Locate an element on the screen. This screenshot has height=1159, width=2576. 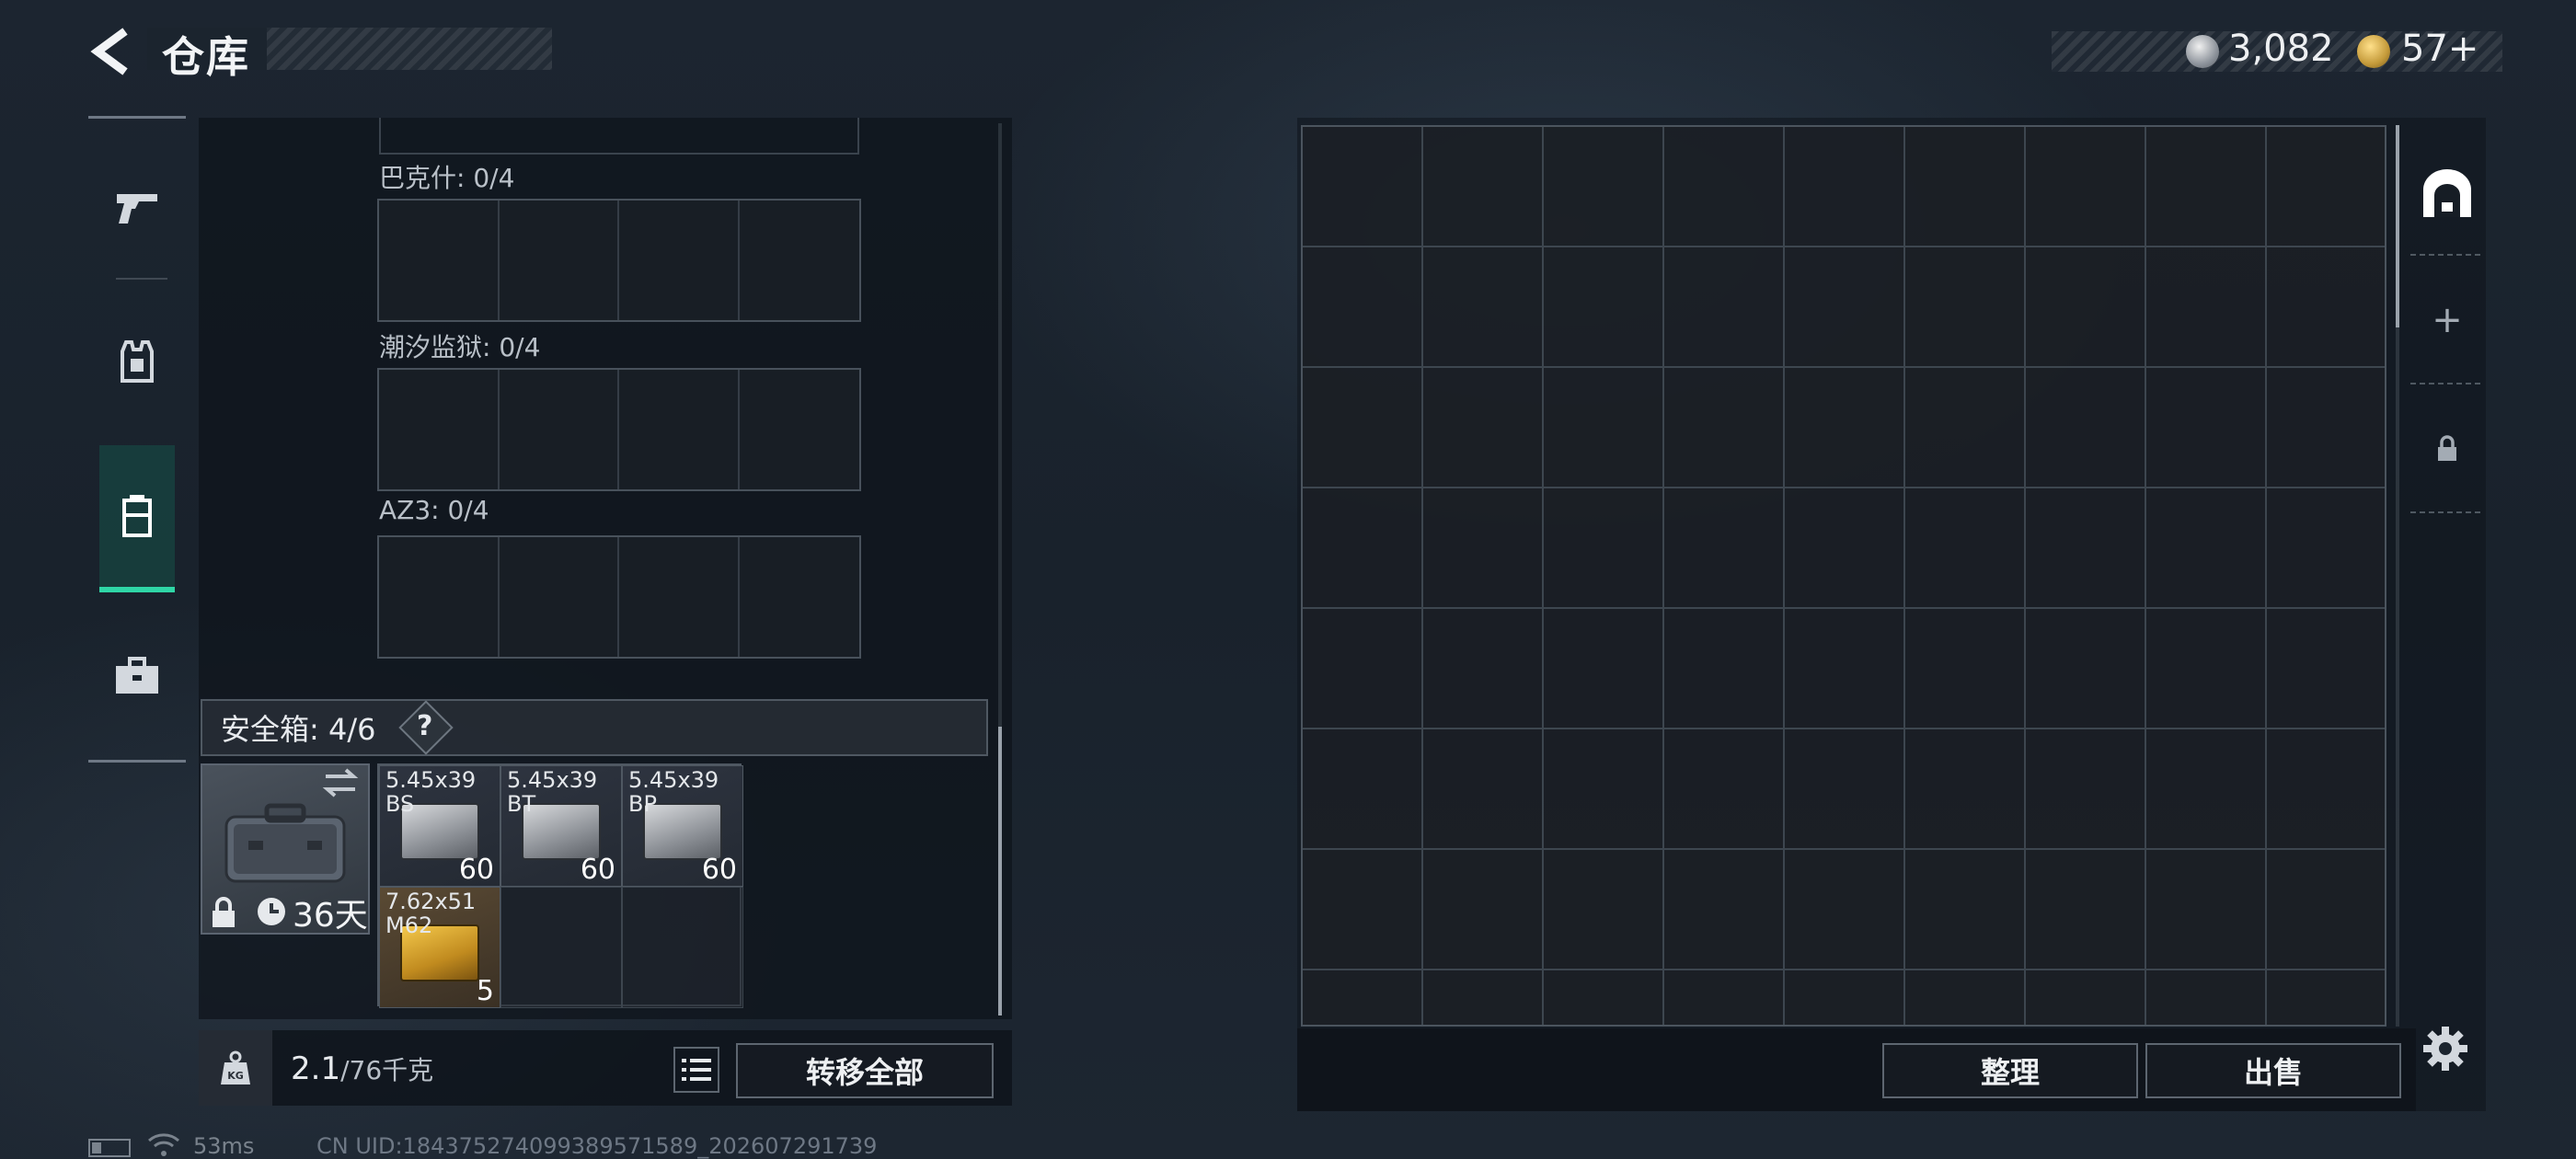
partial-slot-row is located at coordinates (619, 136).